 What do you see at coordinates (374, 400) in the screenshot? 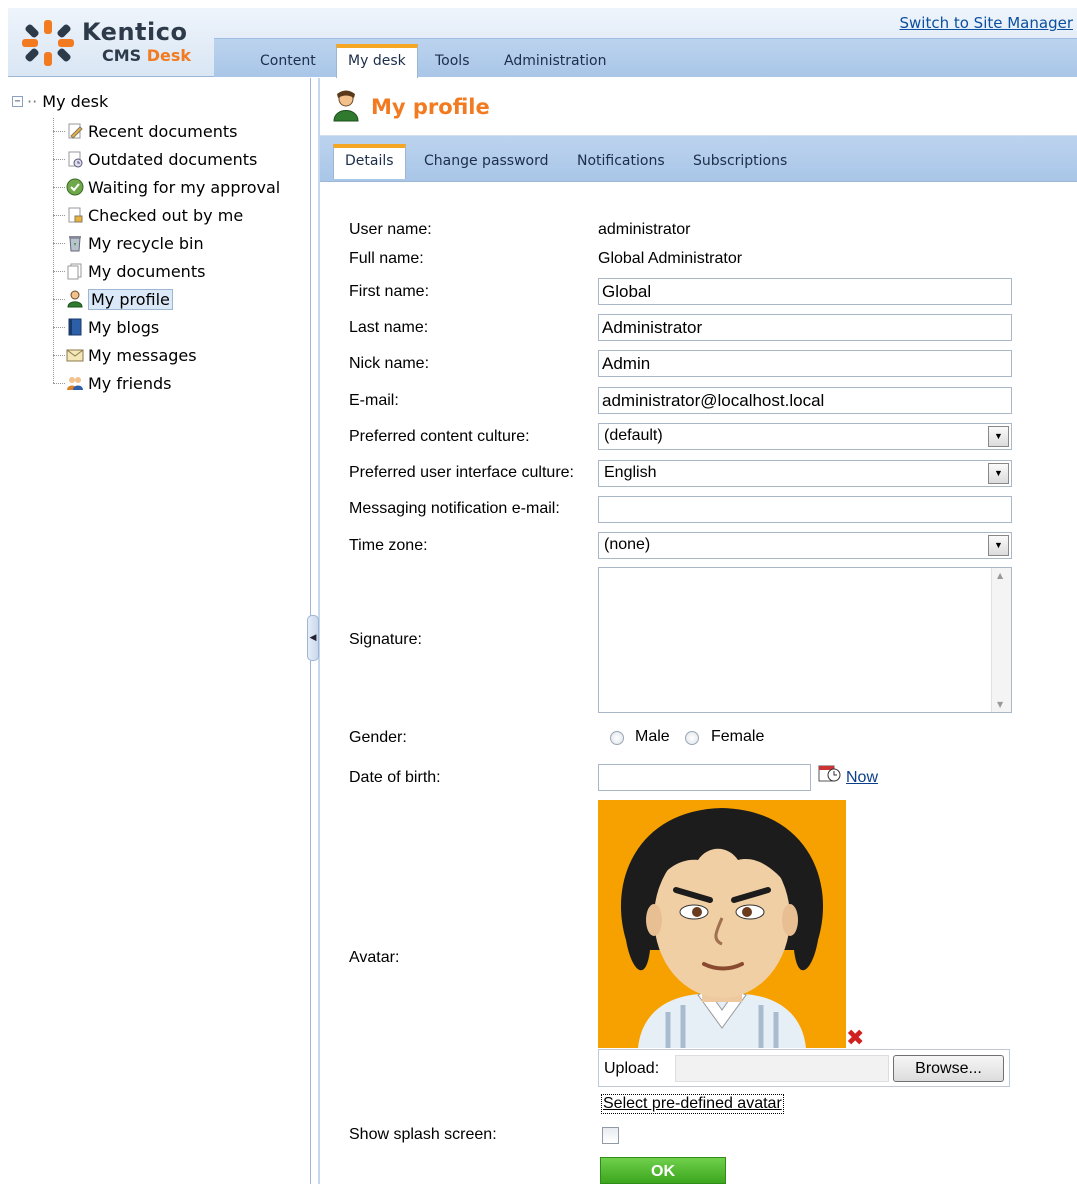
I see `email-label: E-mail:` at bounding box center [374, 400].